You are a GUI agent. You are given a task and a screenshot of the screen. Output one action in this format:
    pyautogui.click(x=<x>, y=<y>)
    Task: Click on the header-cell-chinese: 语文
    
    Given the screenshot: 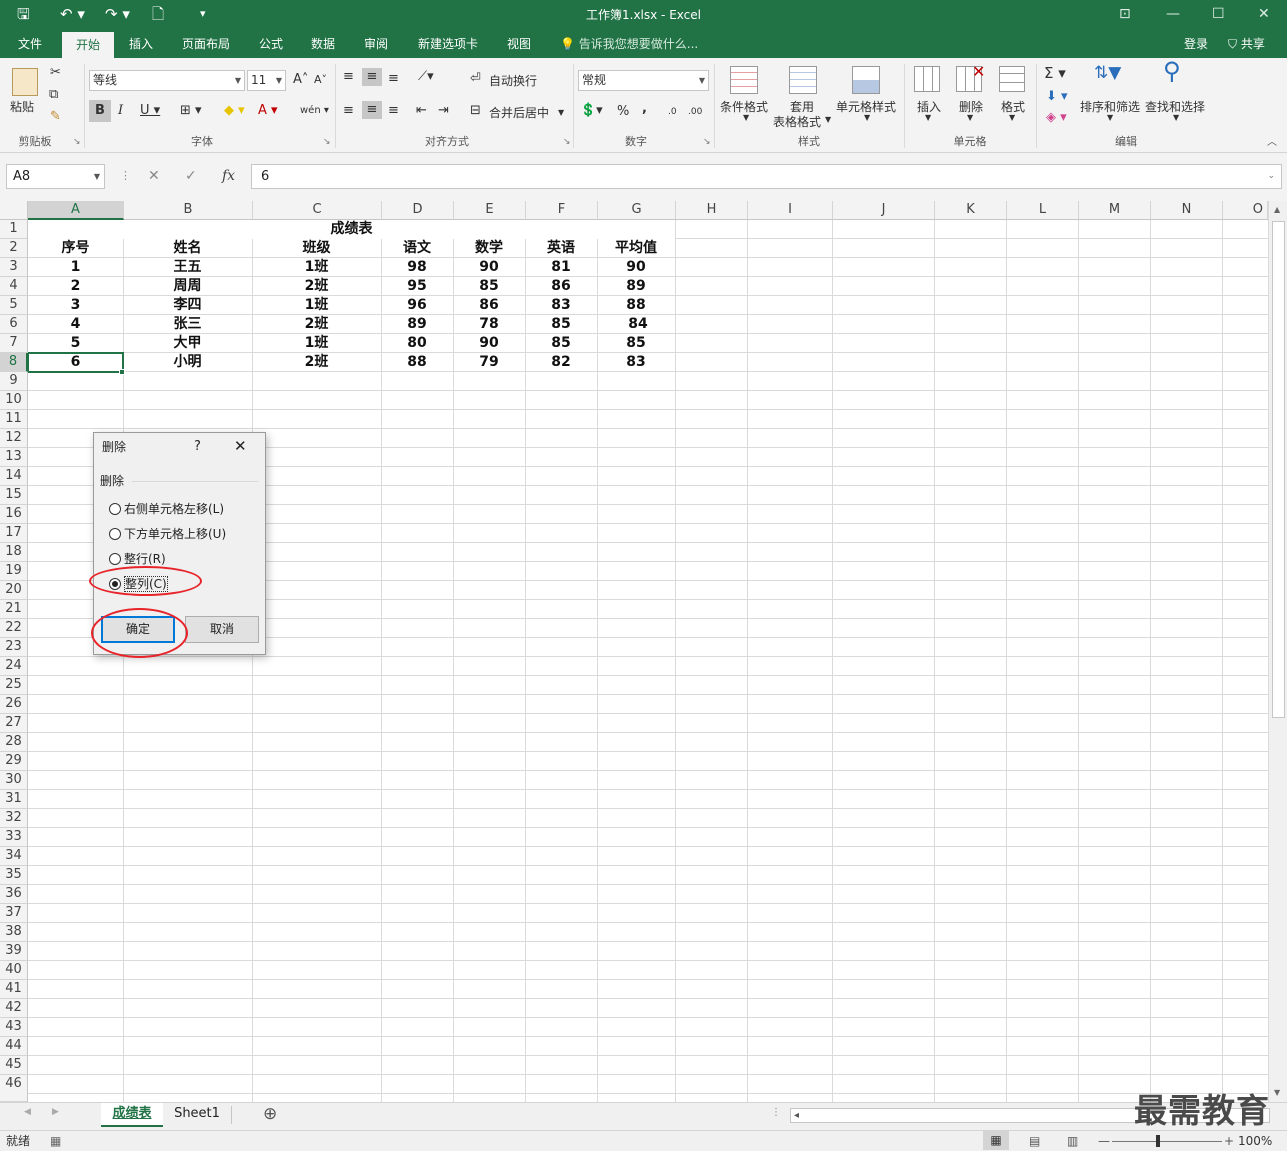 What is the action you would take?
    pyautogui.click(x=417, y=248)
    